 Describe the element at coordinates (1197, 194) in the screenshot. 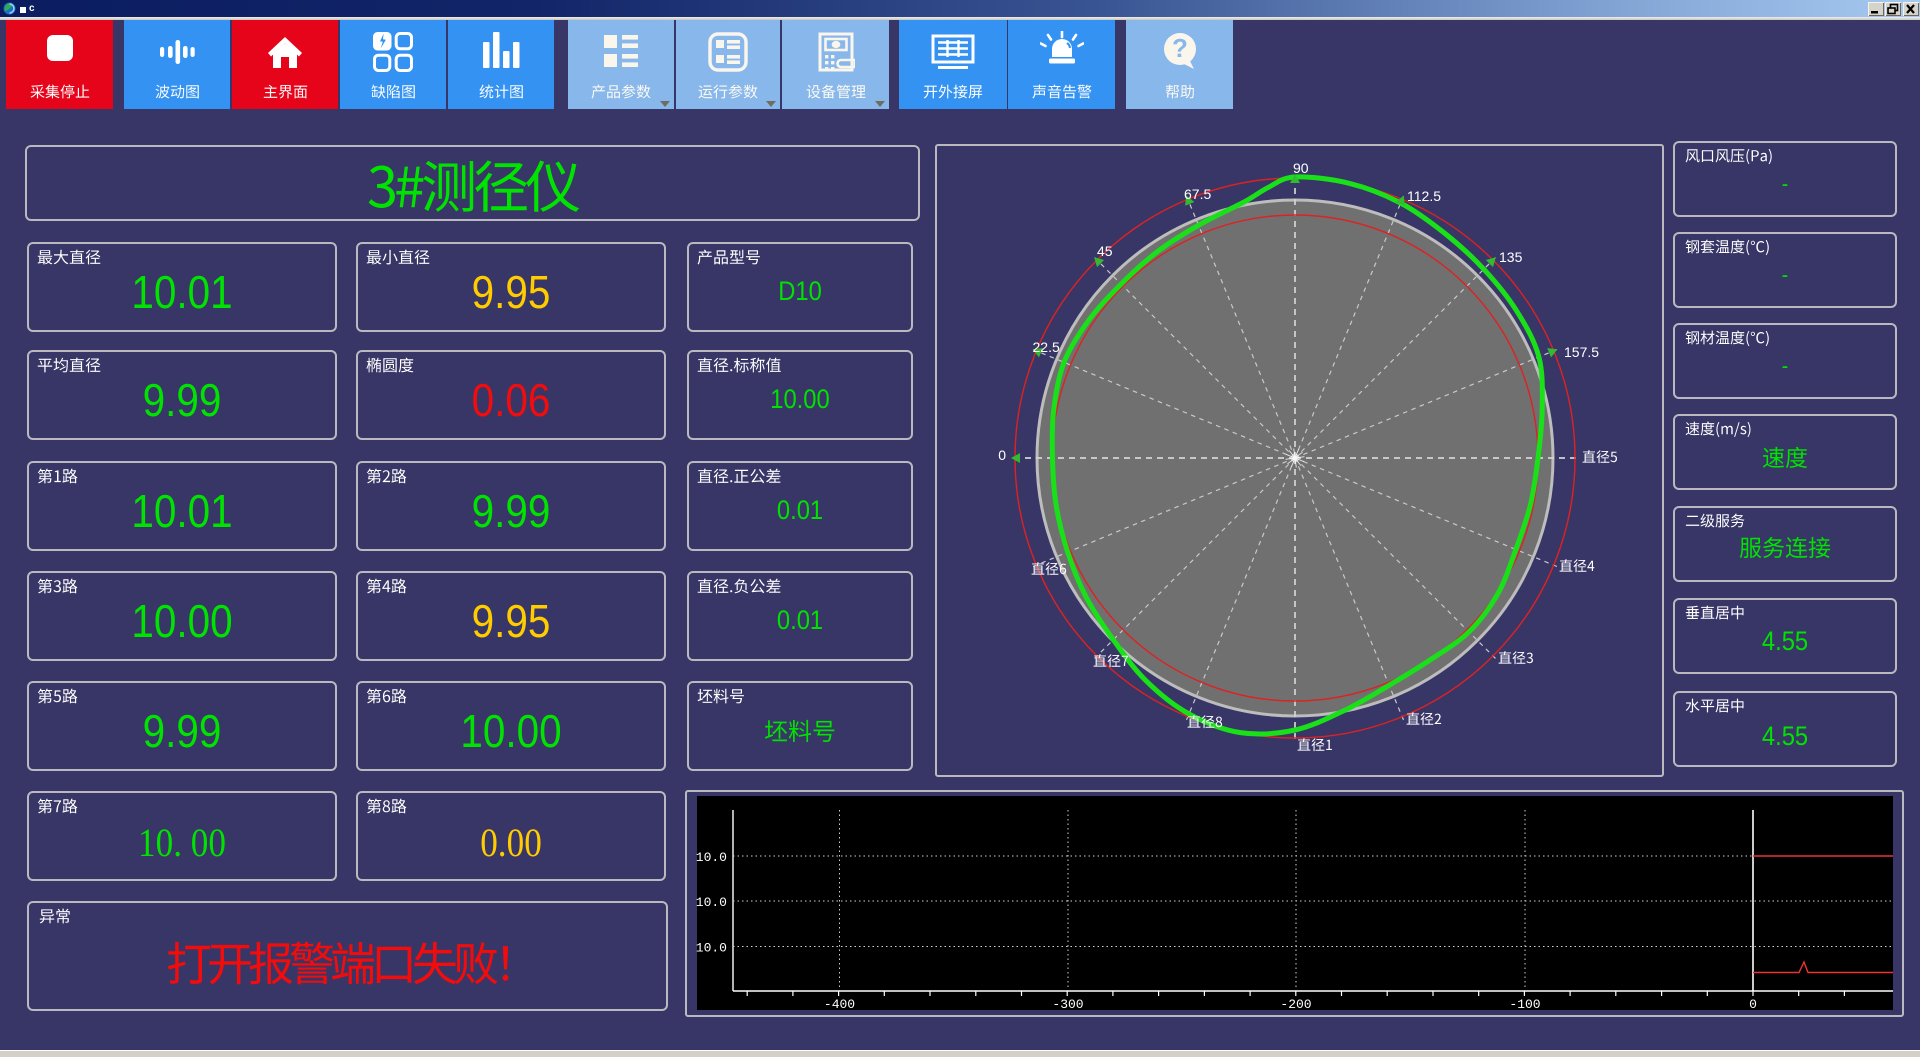

I see `svg-text: 67.5` at that location.